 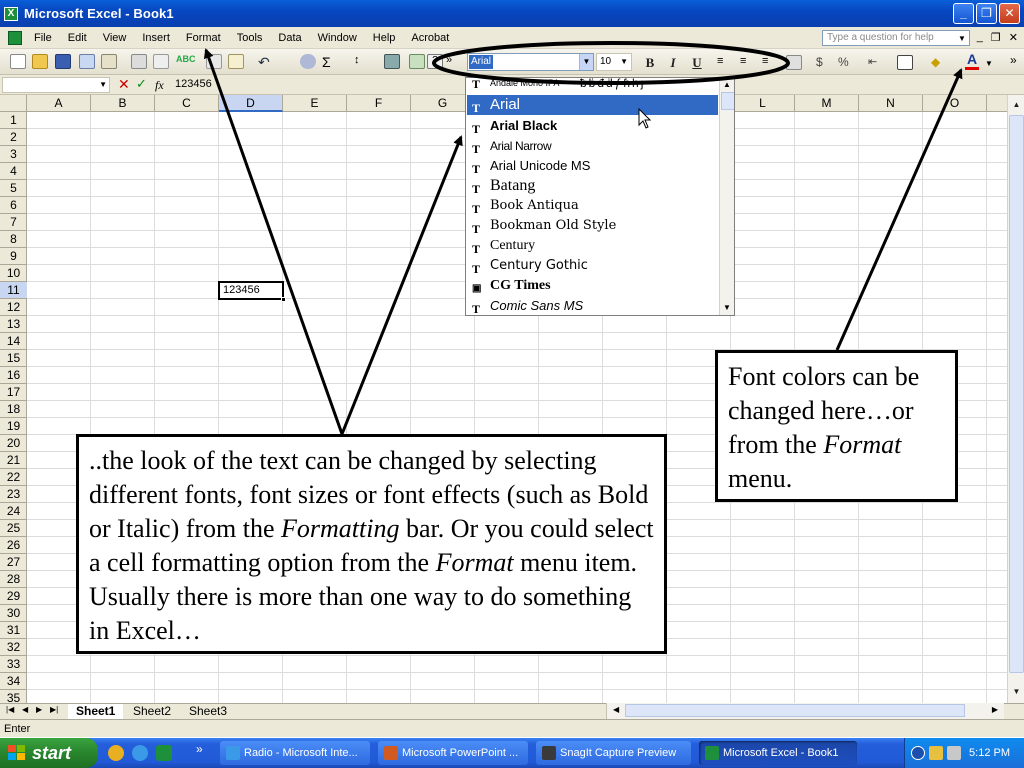 What do you see at coordinates (905, 62) in the screenshot?
I see `borders-icon` at bounding box center [905, 62].